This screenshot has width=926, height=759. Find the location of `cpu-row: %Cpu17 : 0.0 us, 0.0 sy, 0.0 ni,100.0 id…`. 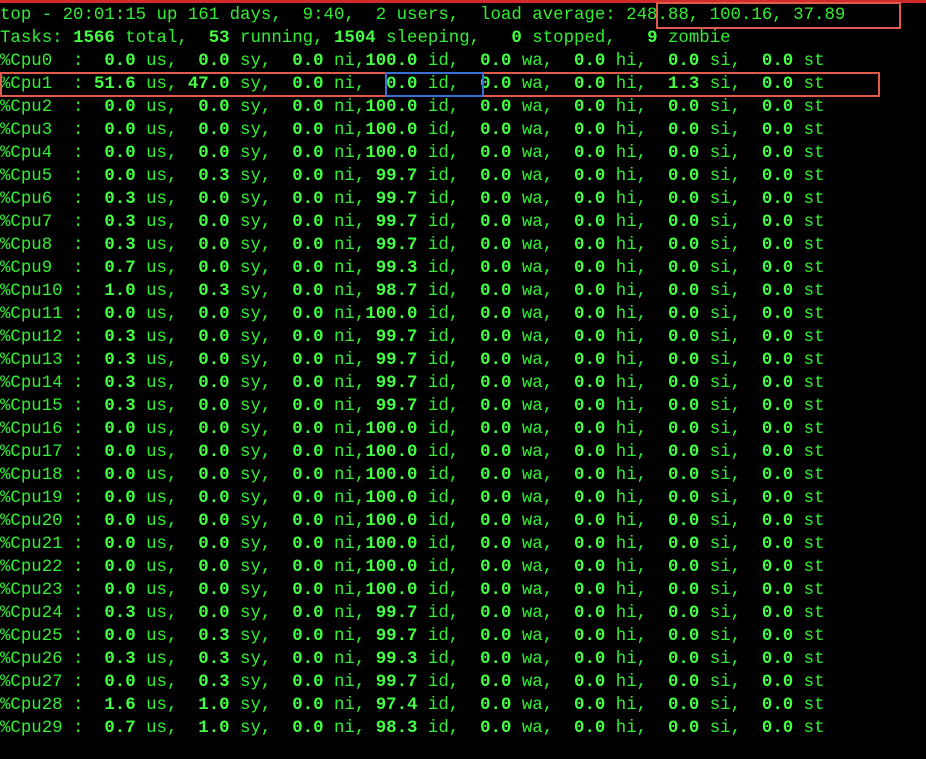

cpu-row: %Cpu17 : 0.0 us, 0.0 sy, 0.0 ni,100.0 id… is located at coordinates (422, 452).